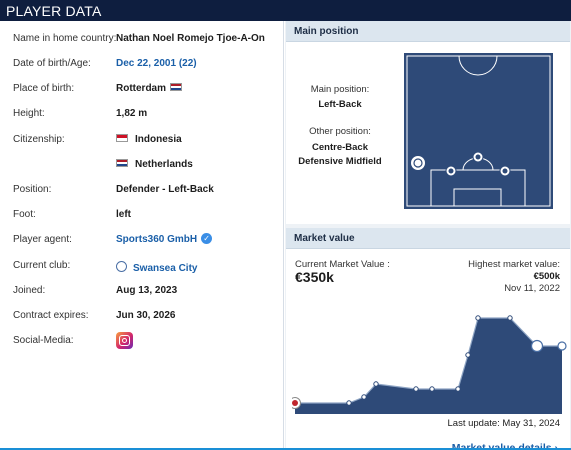 Image resolution: width=571 pixels, height=450 pixels. Describe the element at coordinates (340, 147) in the screenshot. I see `other-position-value: Centre-Back` at that location.